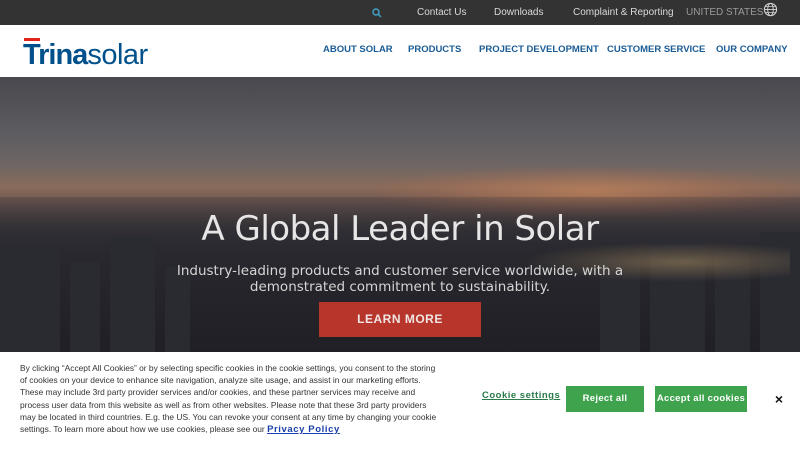  Describe the element at coordinates (55, 55) in the screenshot. I see `logo-name-bold: Trina` at that location.